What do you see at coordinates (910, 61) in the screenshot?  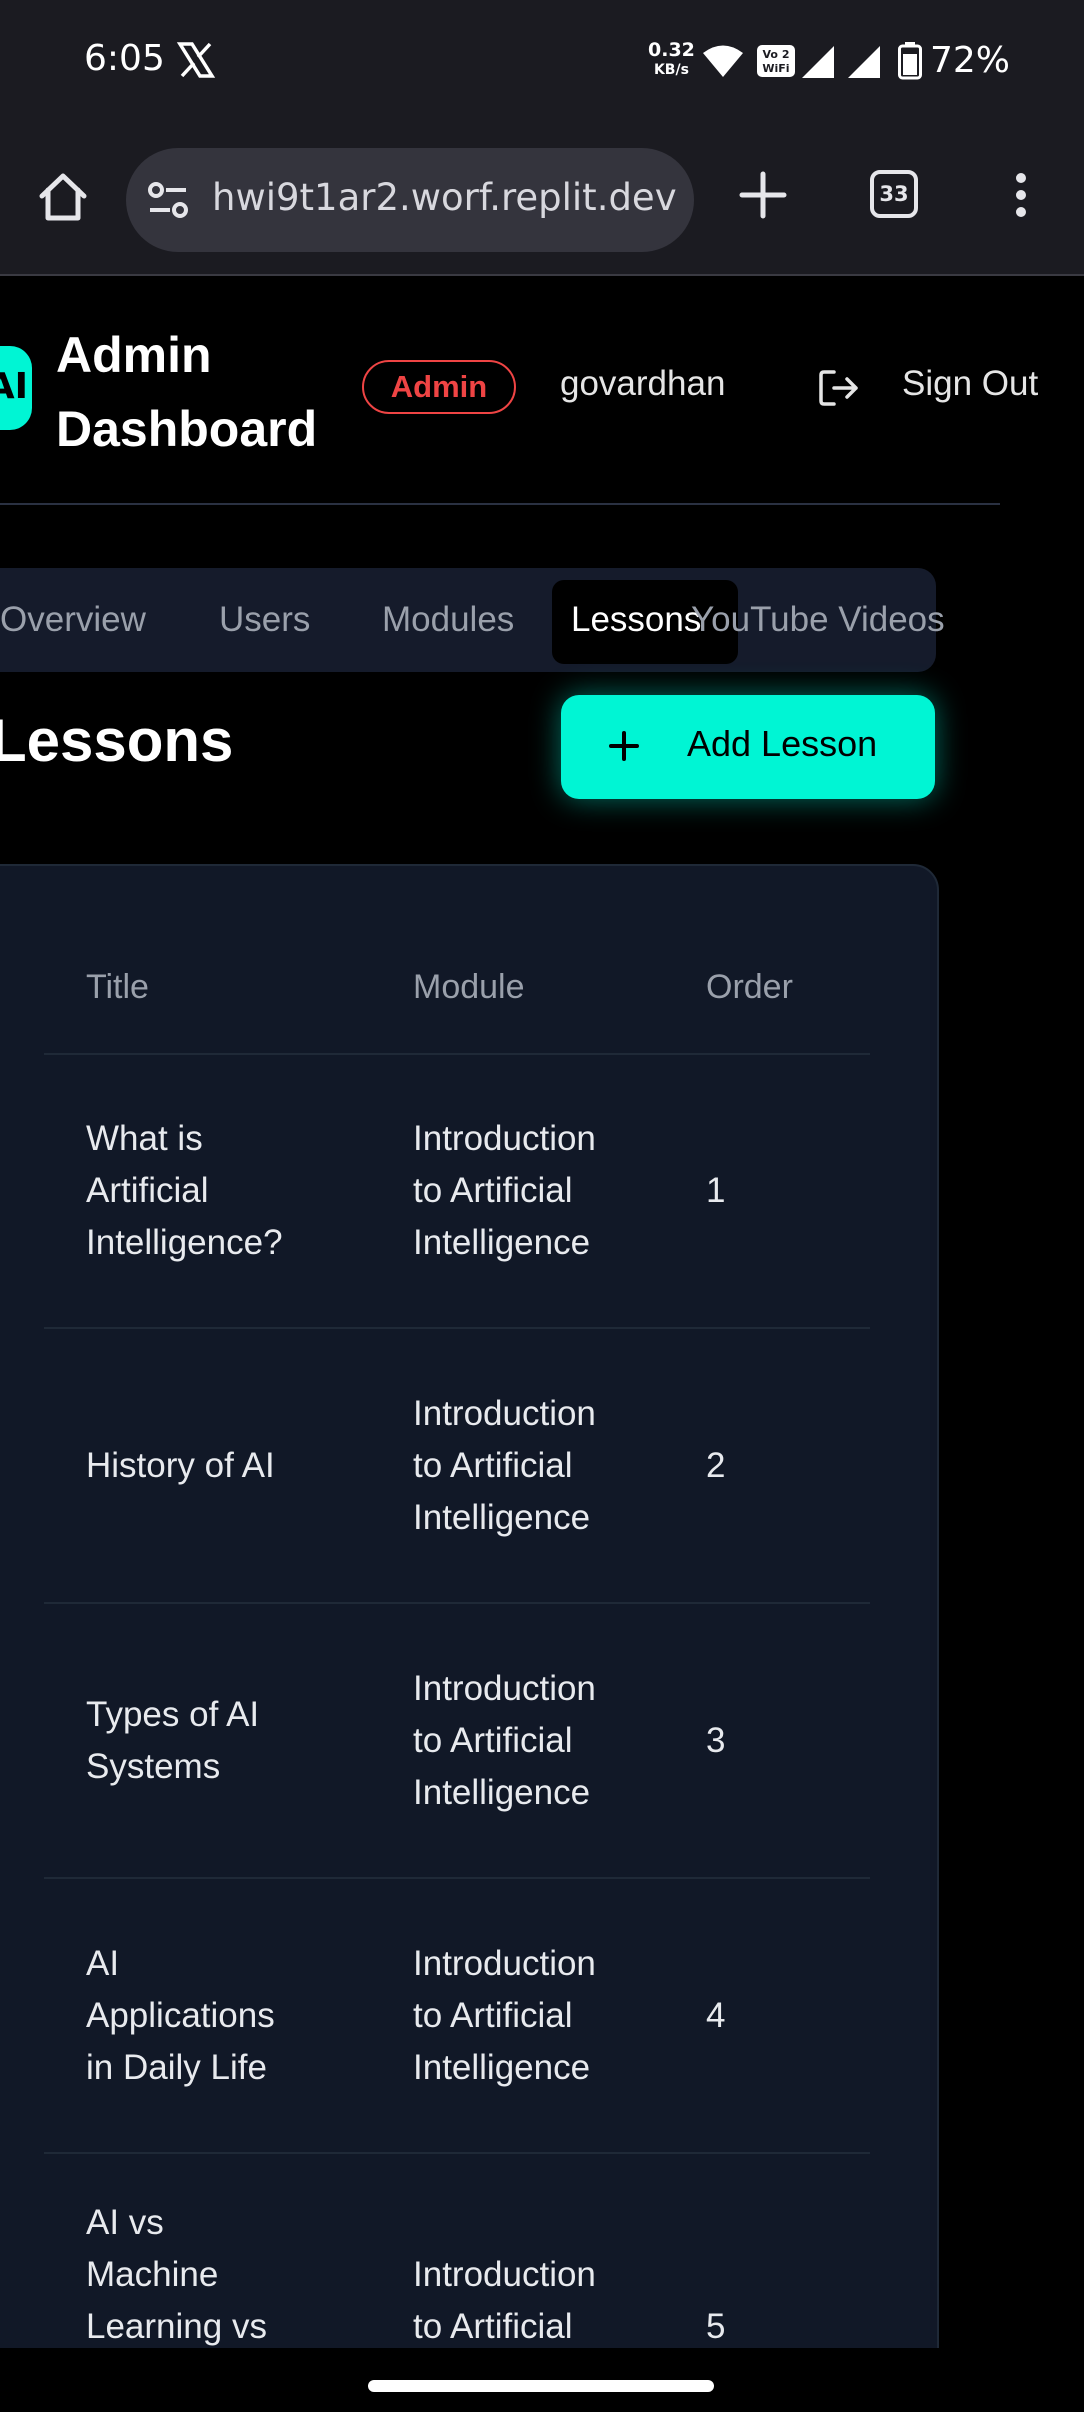 I see `battery-icon` at bounding box center [910, 61].